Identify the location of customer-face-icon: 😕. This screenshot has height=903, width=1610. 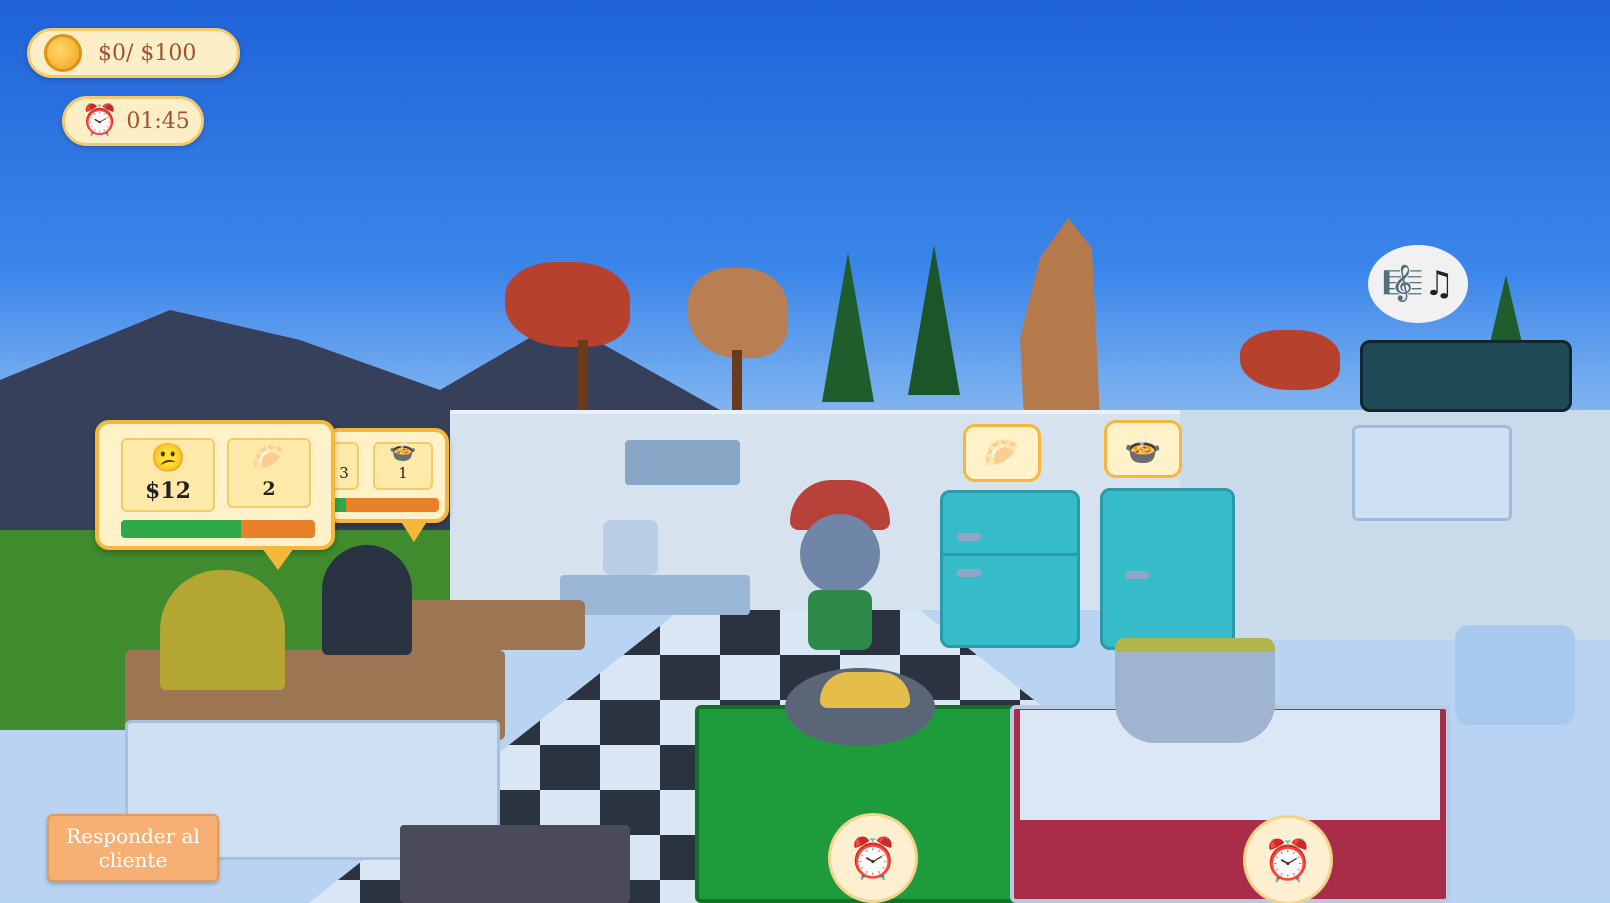
(168, 457).